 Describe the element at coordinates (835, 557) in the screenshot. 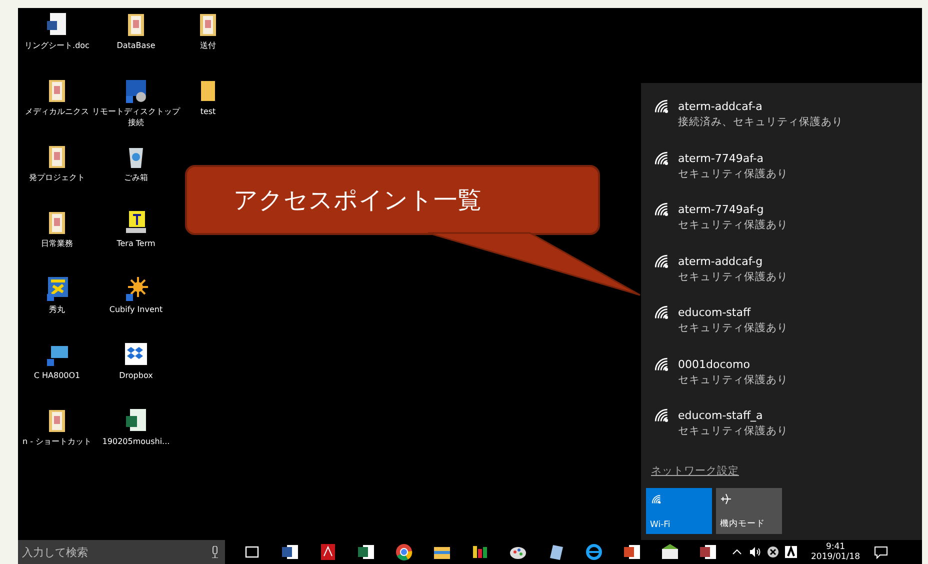

I see `clock-date: 2019/01/18` at that location.